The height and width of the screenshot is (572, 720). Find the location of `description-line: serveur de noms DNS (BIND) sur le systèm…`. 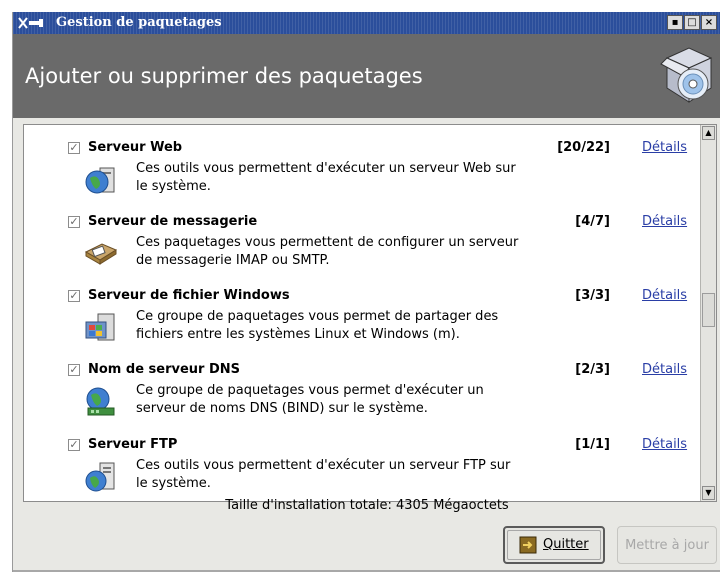

description-line: serveur de noms DNS (BIND) sur le systèm… is located at coordinates (282, 408).